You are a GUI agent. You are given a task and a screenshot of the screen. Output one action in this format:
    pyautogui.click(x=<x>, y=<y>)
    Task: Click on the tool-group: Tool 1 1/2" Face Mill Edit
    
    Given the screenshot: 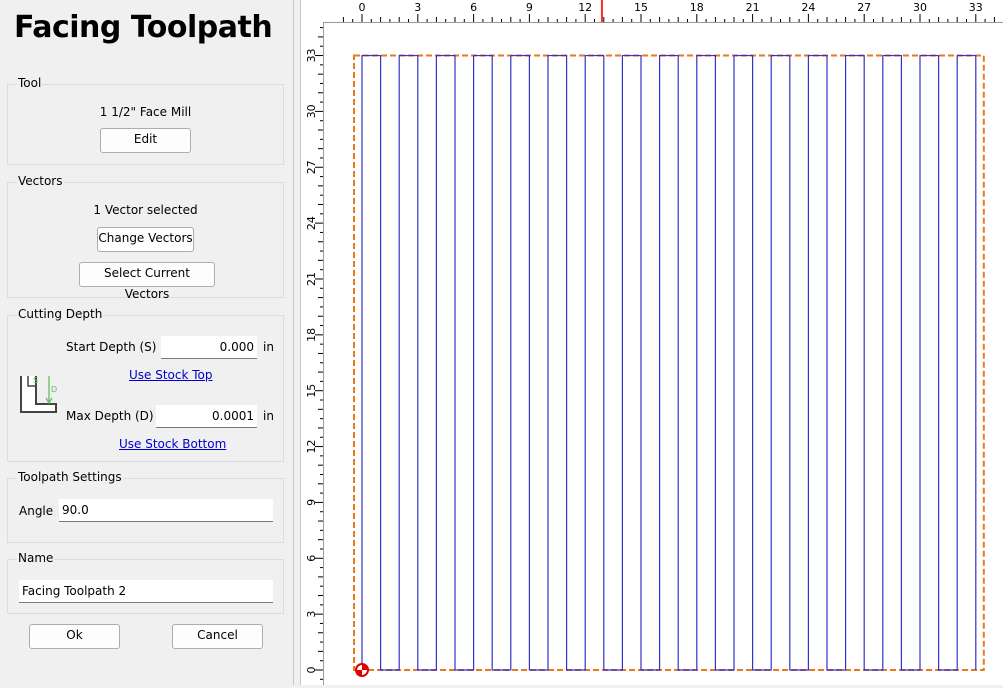 What is the action you would take?
    pyautogui.click(x=145, y=120)
    